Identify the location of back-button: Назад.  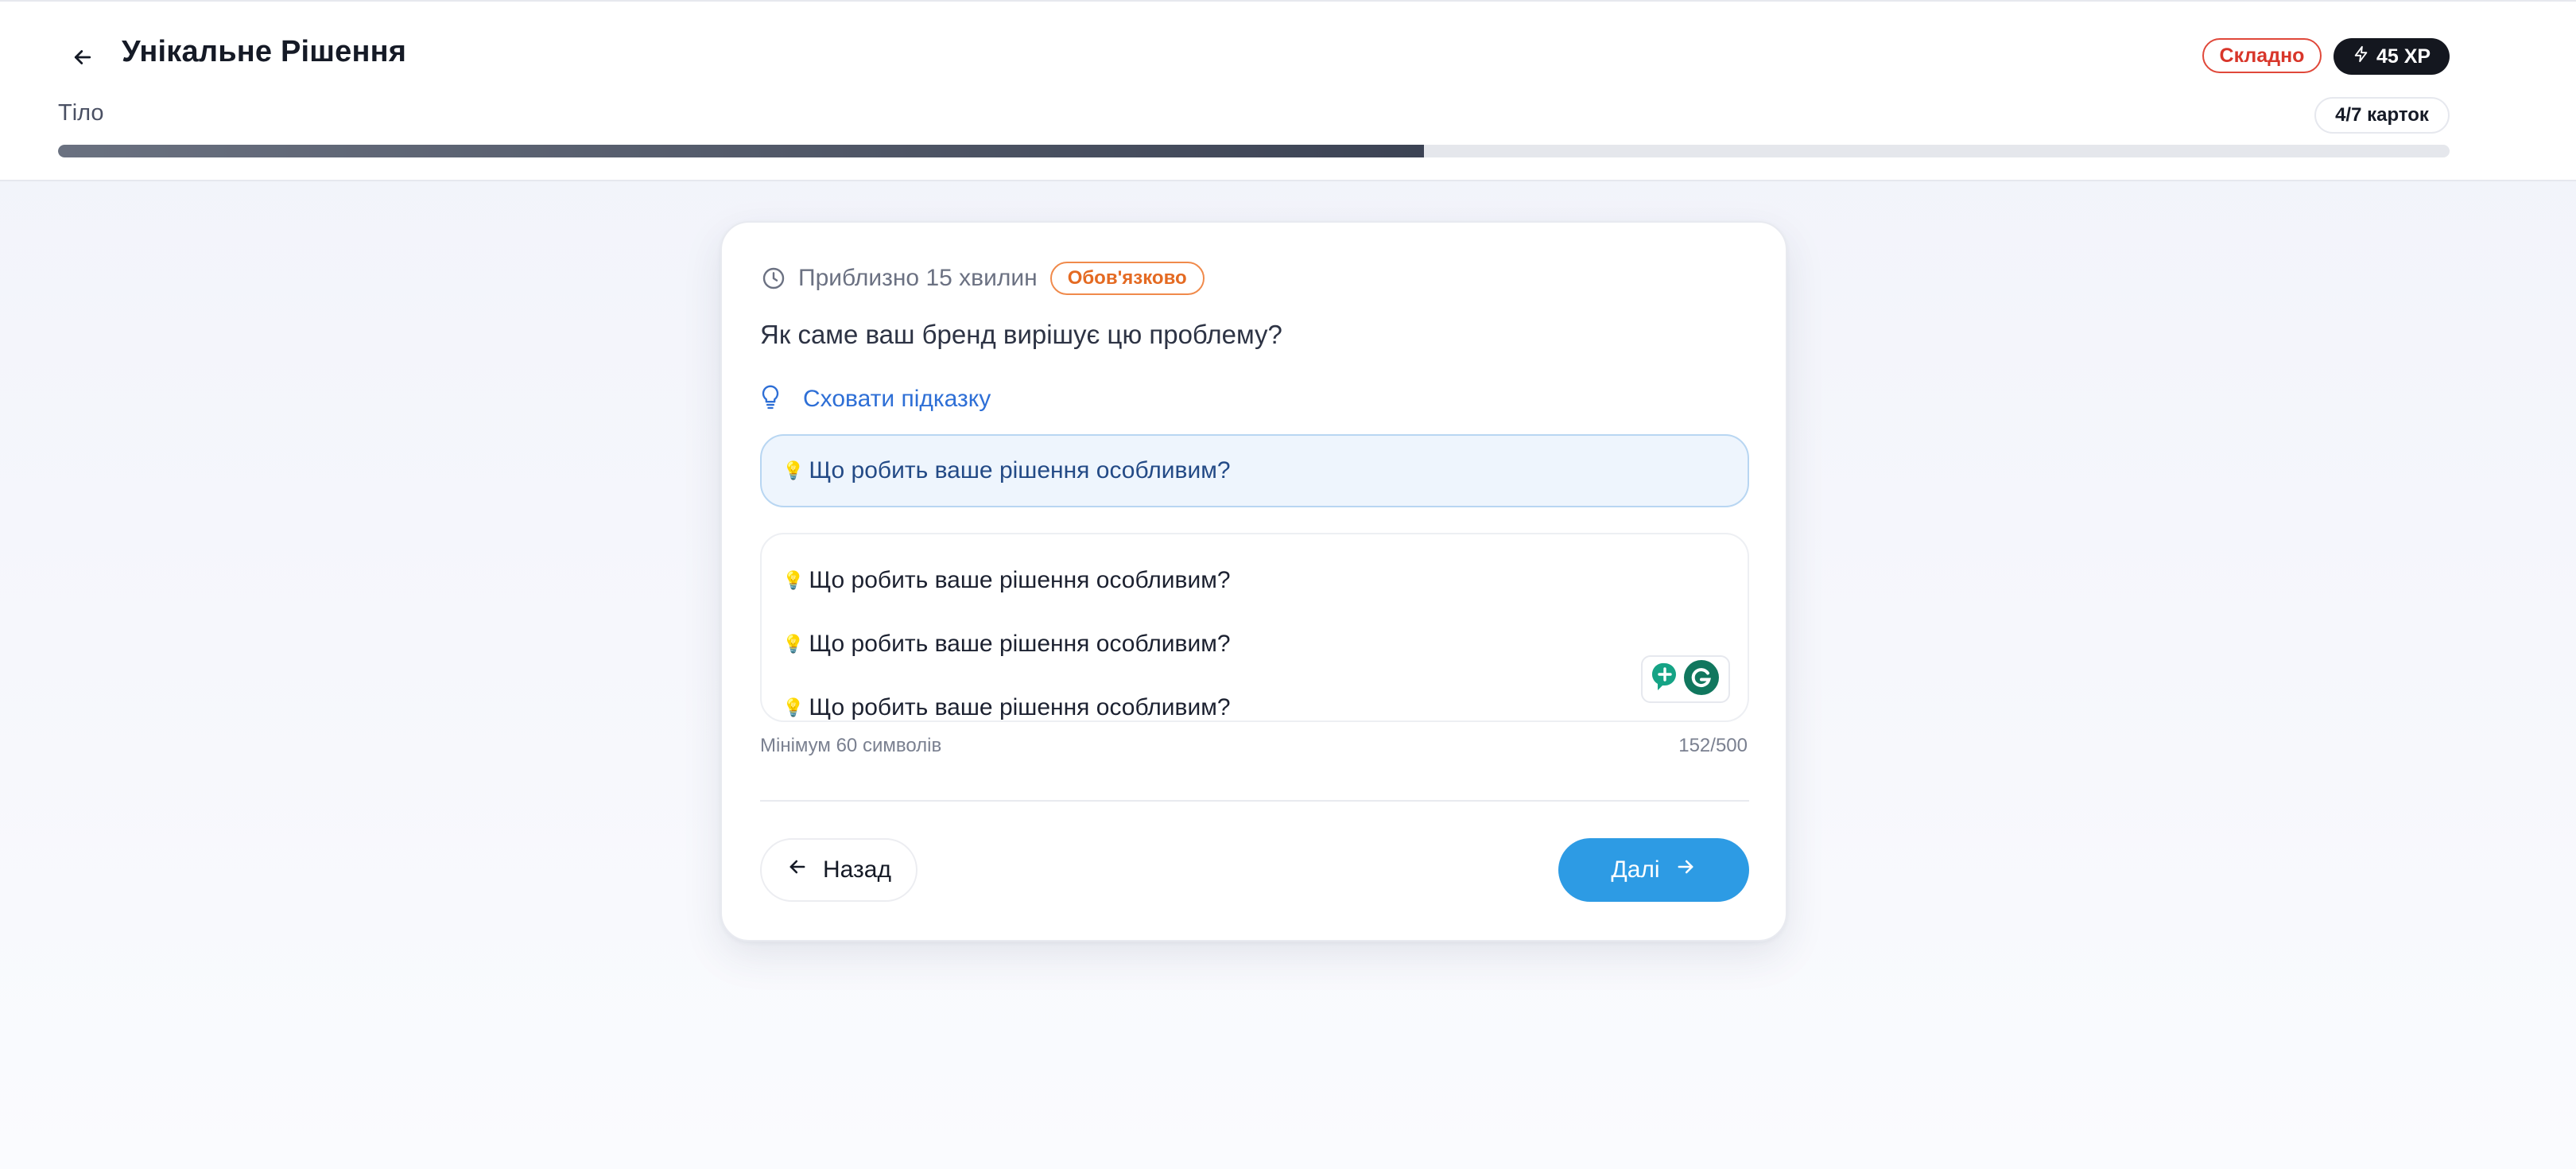
(839, 870).